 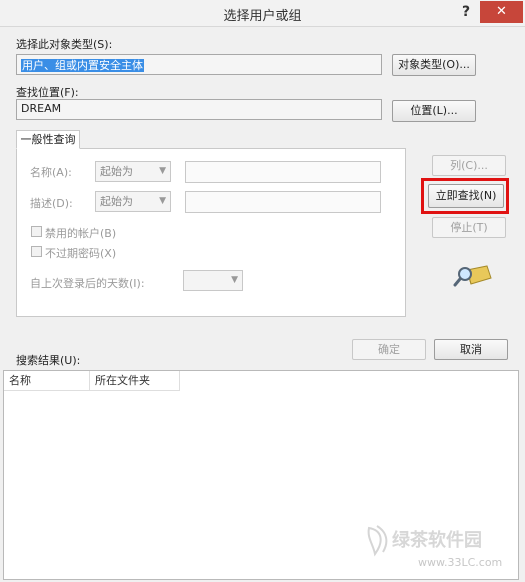 What do you see at coordinates (47, 381) in the screenshot?
I see `column-header-name: 名称` at bounding box center [47, 381].